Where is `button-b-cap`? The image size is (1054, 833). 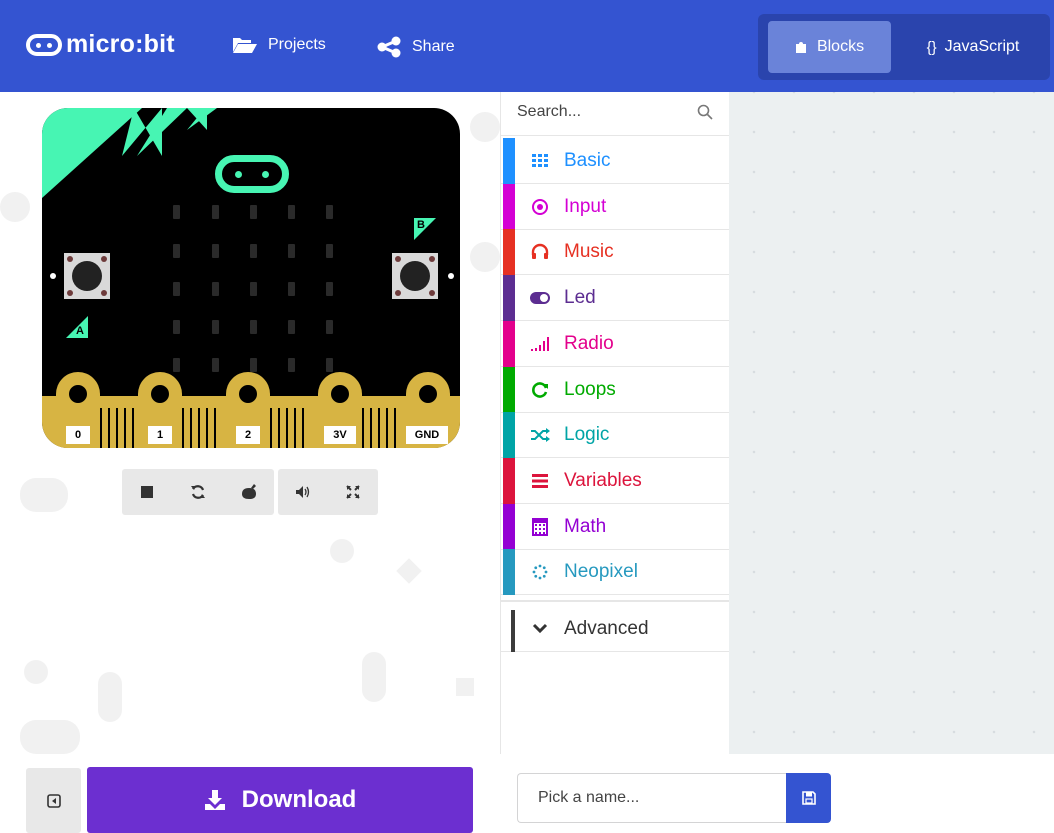
button-b-cap is located at coordinates (415, 276).